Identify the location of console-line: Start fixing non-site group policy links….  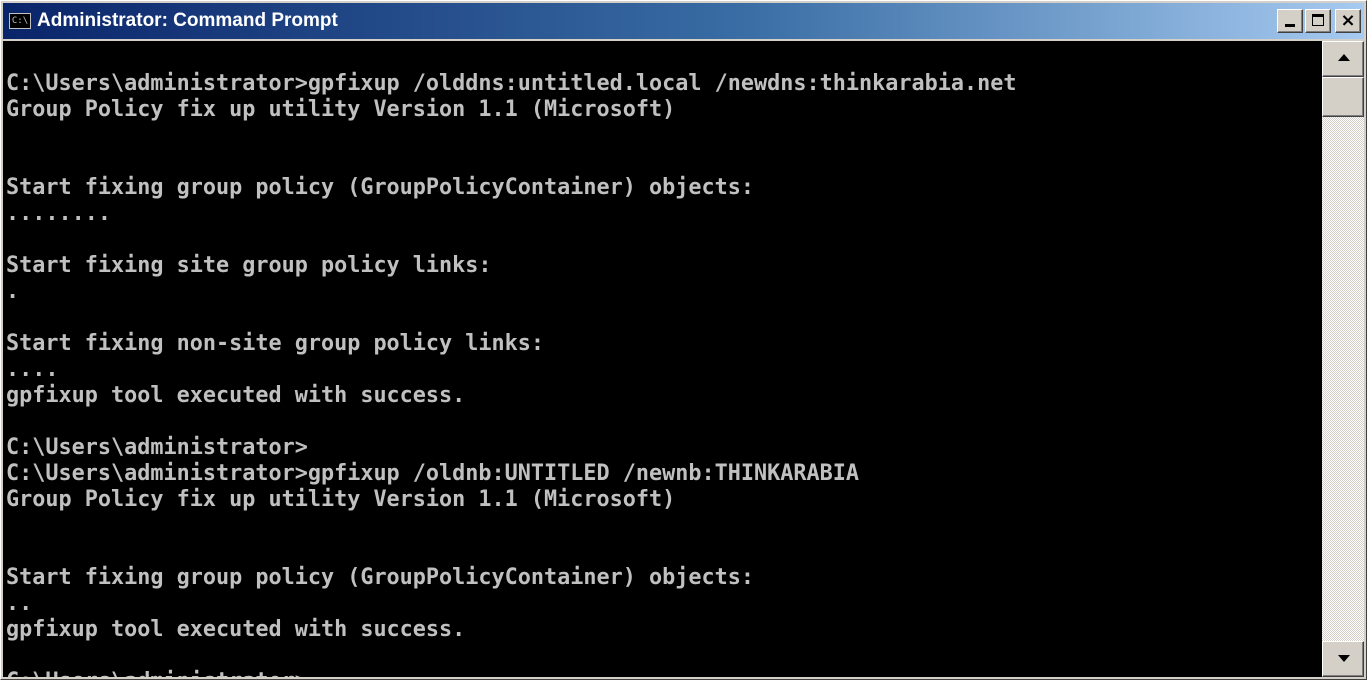
(275, 343).